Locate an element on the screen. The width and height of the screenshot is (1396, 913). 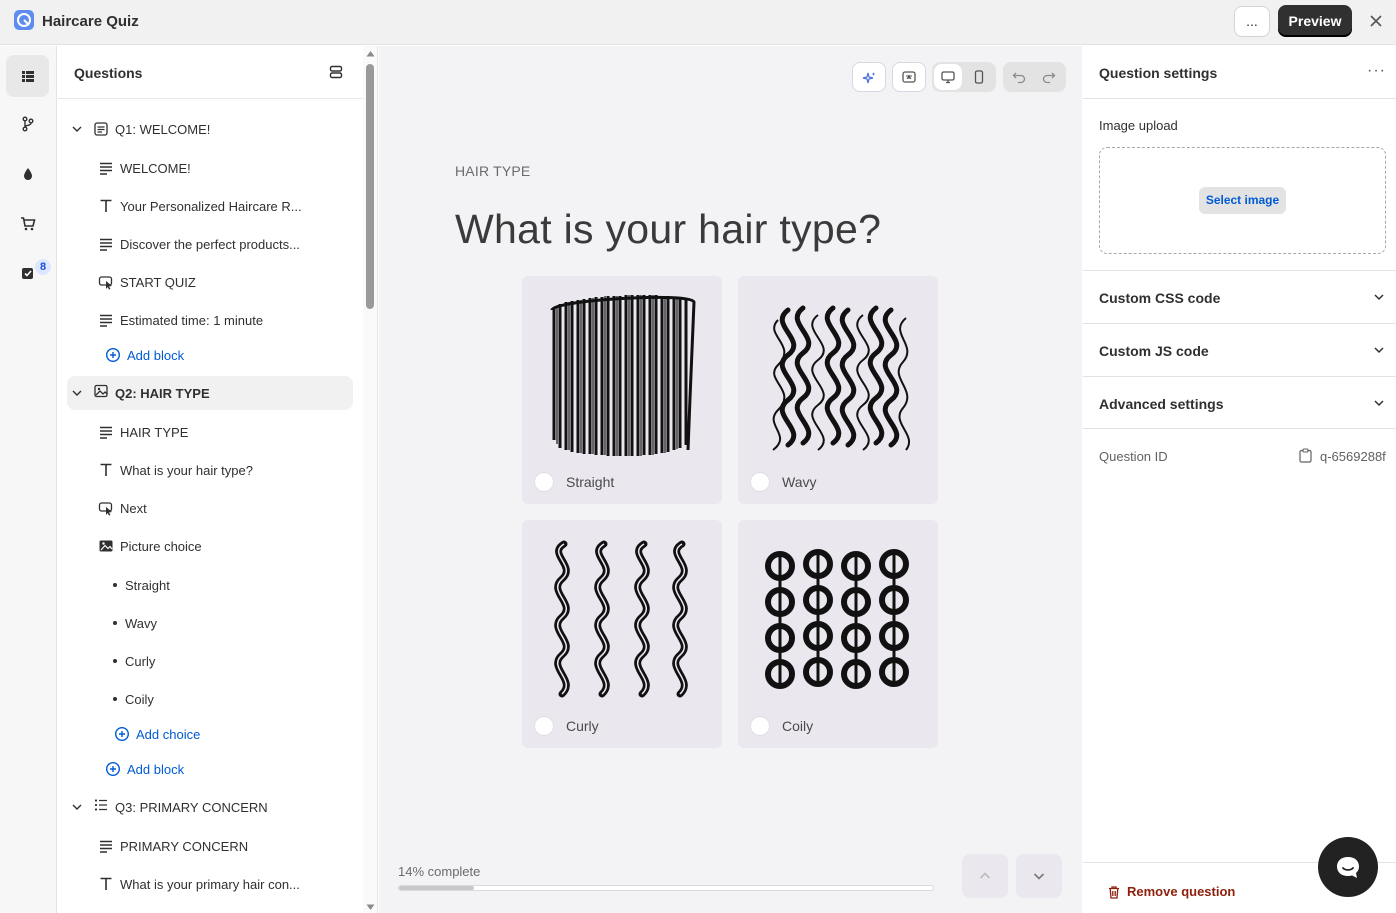
close-icon is located at coordinates (1376, 21).